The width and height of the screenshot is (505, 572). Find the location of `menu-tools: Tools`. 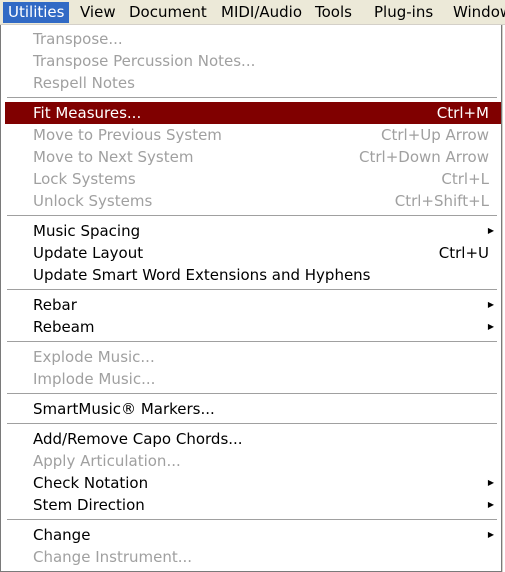

menu-tools: Tools is located at coordinates (333, 12).